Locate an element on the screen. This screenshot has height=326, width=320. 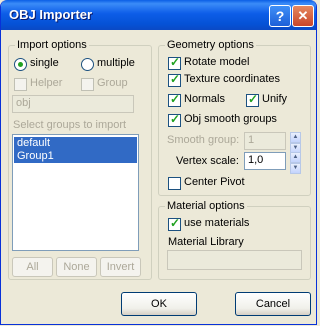
spinner-down-icon: ▼ is located at coordinates (295, 168).